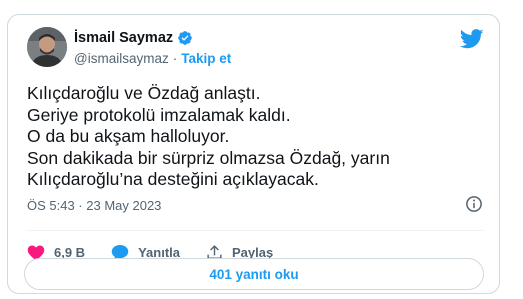 Image resolution: width=523 pixels, height=299 pixels. What do you see at coordinates (254, 274) in the screenshot?
I see `read-replies-button: 401 yanıtı oku` at bounding box center [254, 274].